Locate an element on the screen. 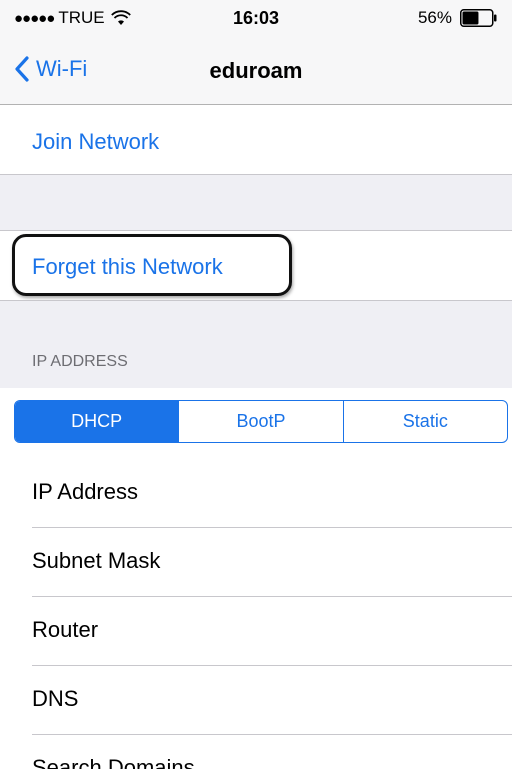 This screenshot has height=769, width=512. battery-percent: 56% is located at coordinates (434, 17).